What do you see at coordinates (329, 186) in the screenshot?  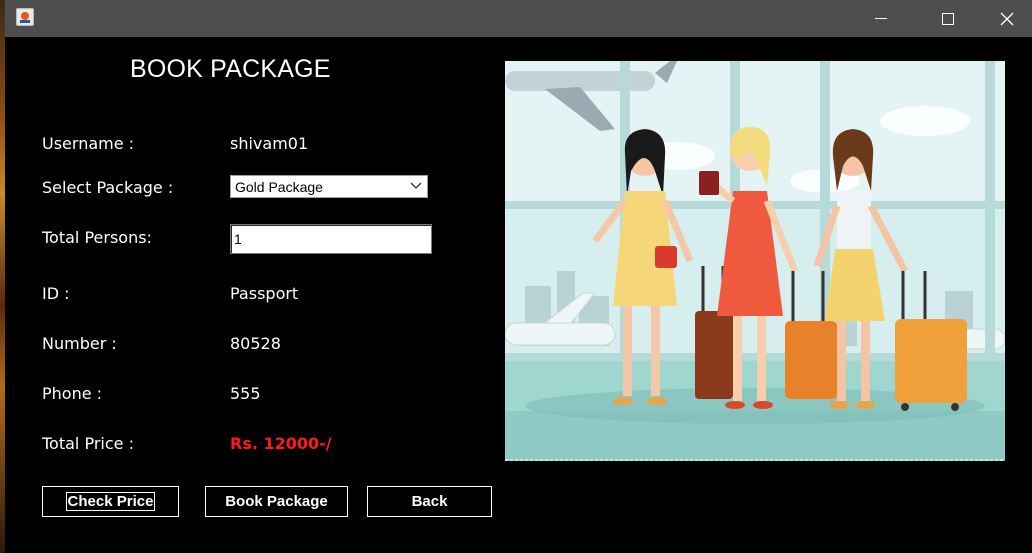 I see `package-select: Gold Package` at bounding box center [329, 186].